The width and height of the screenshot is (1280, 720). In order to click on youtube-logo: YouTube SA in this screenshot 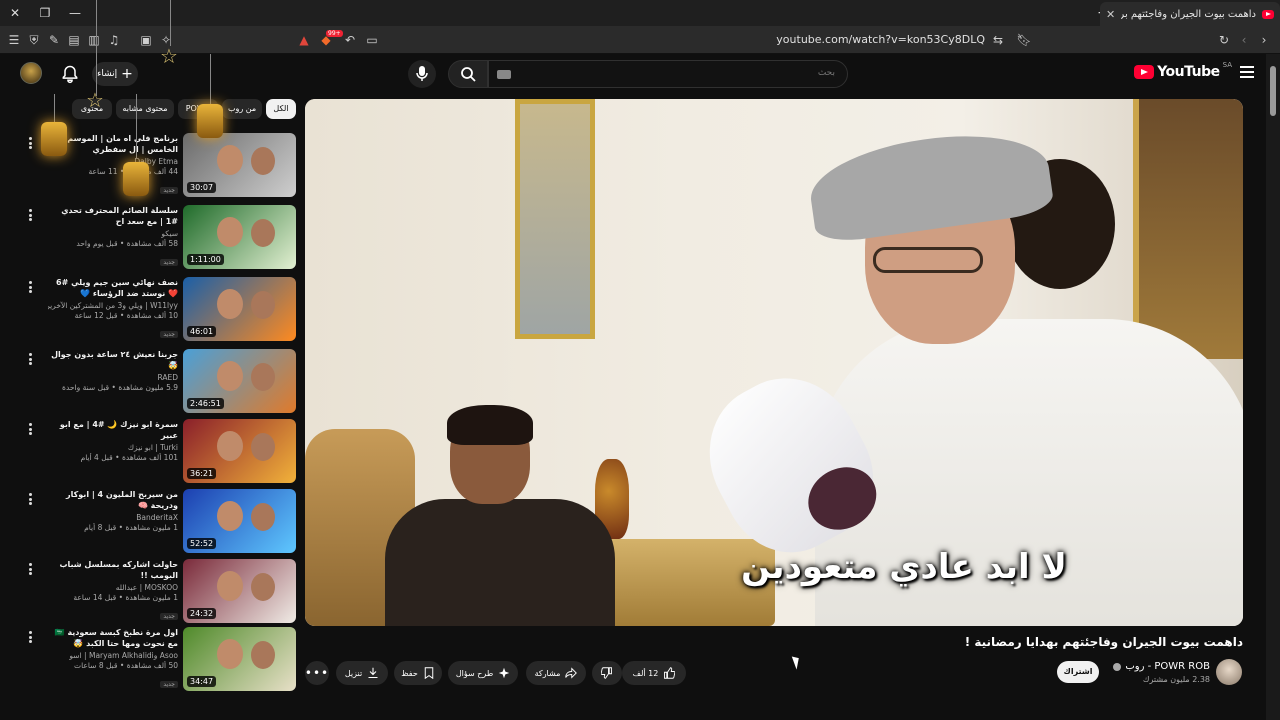, I will do `click(1183, 70)`.